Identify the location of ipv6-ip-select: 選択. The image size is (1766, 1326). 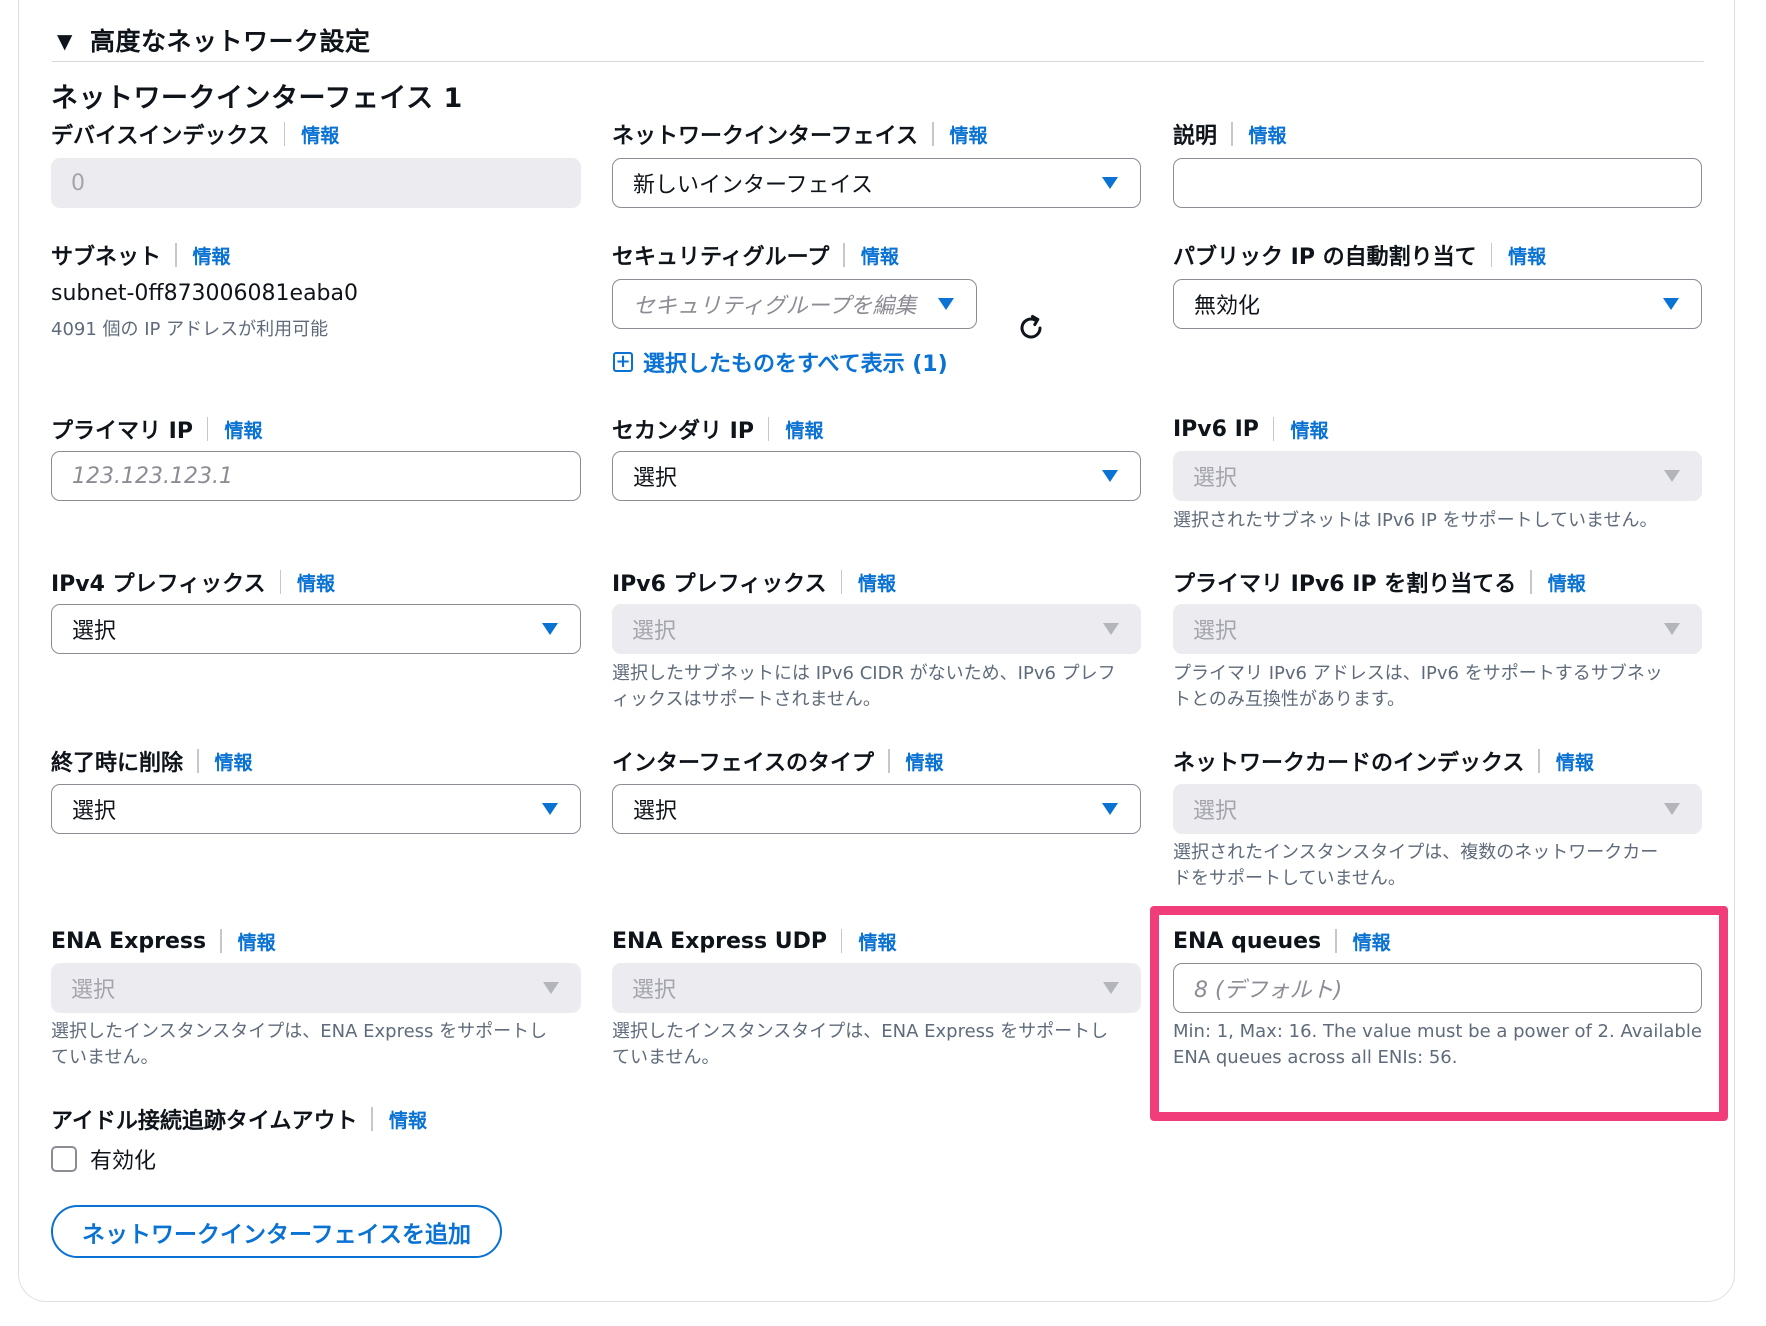
(1437, 476).